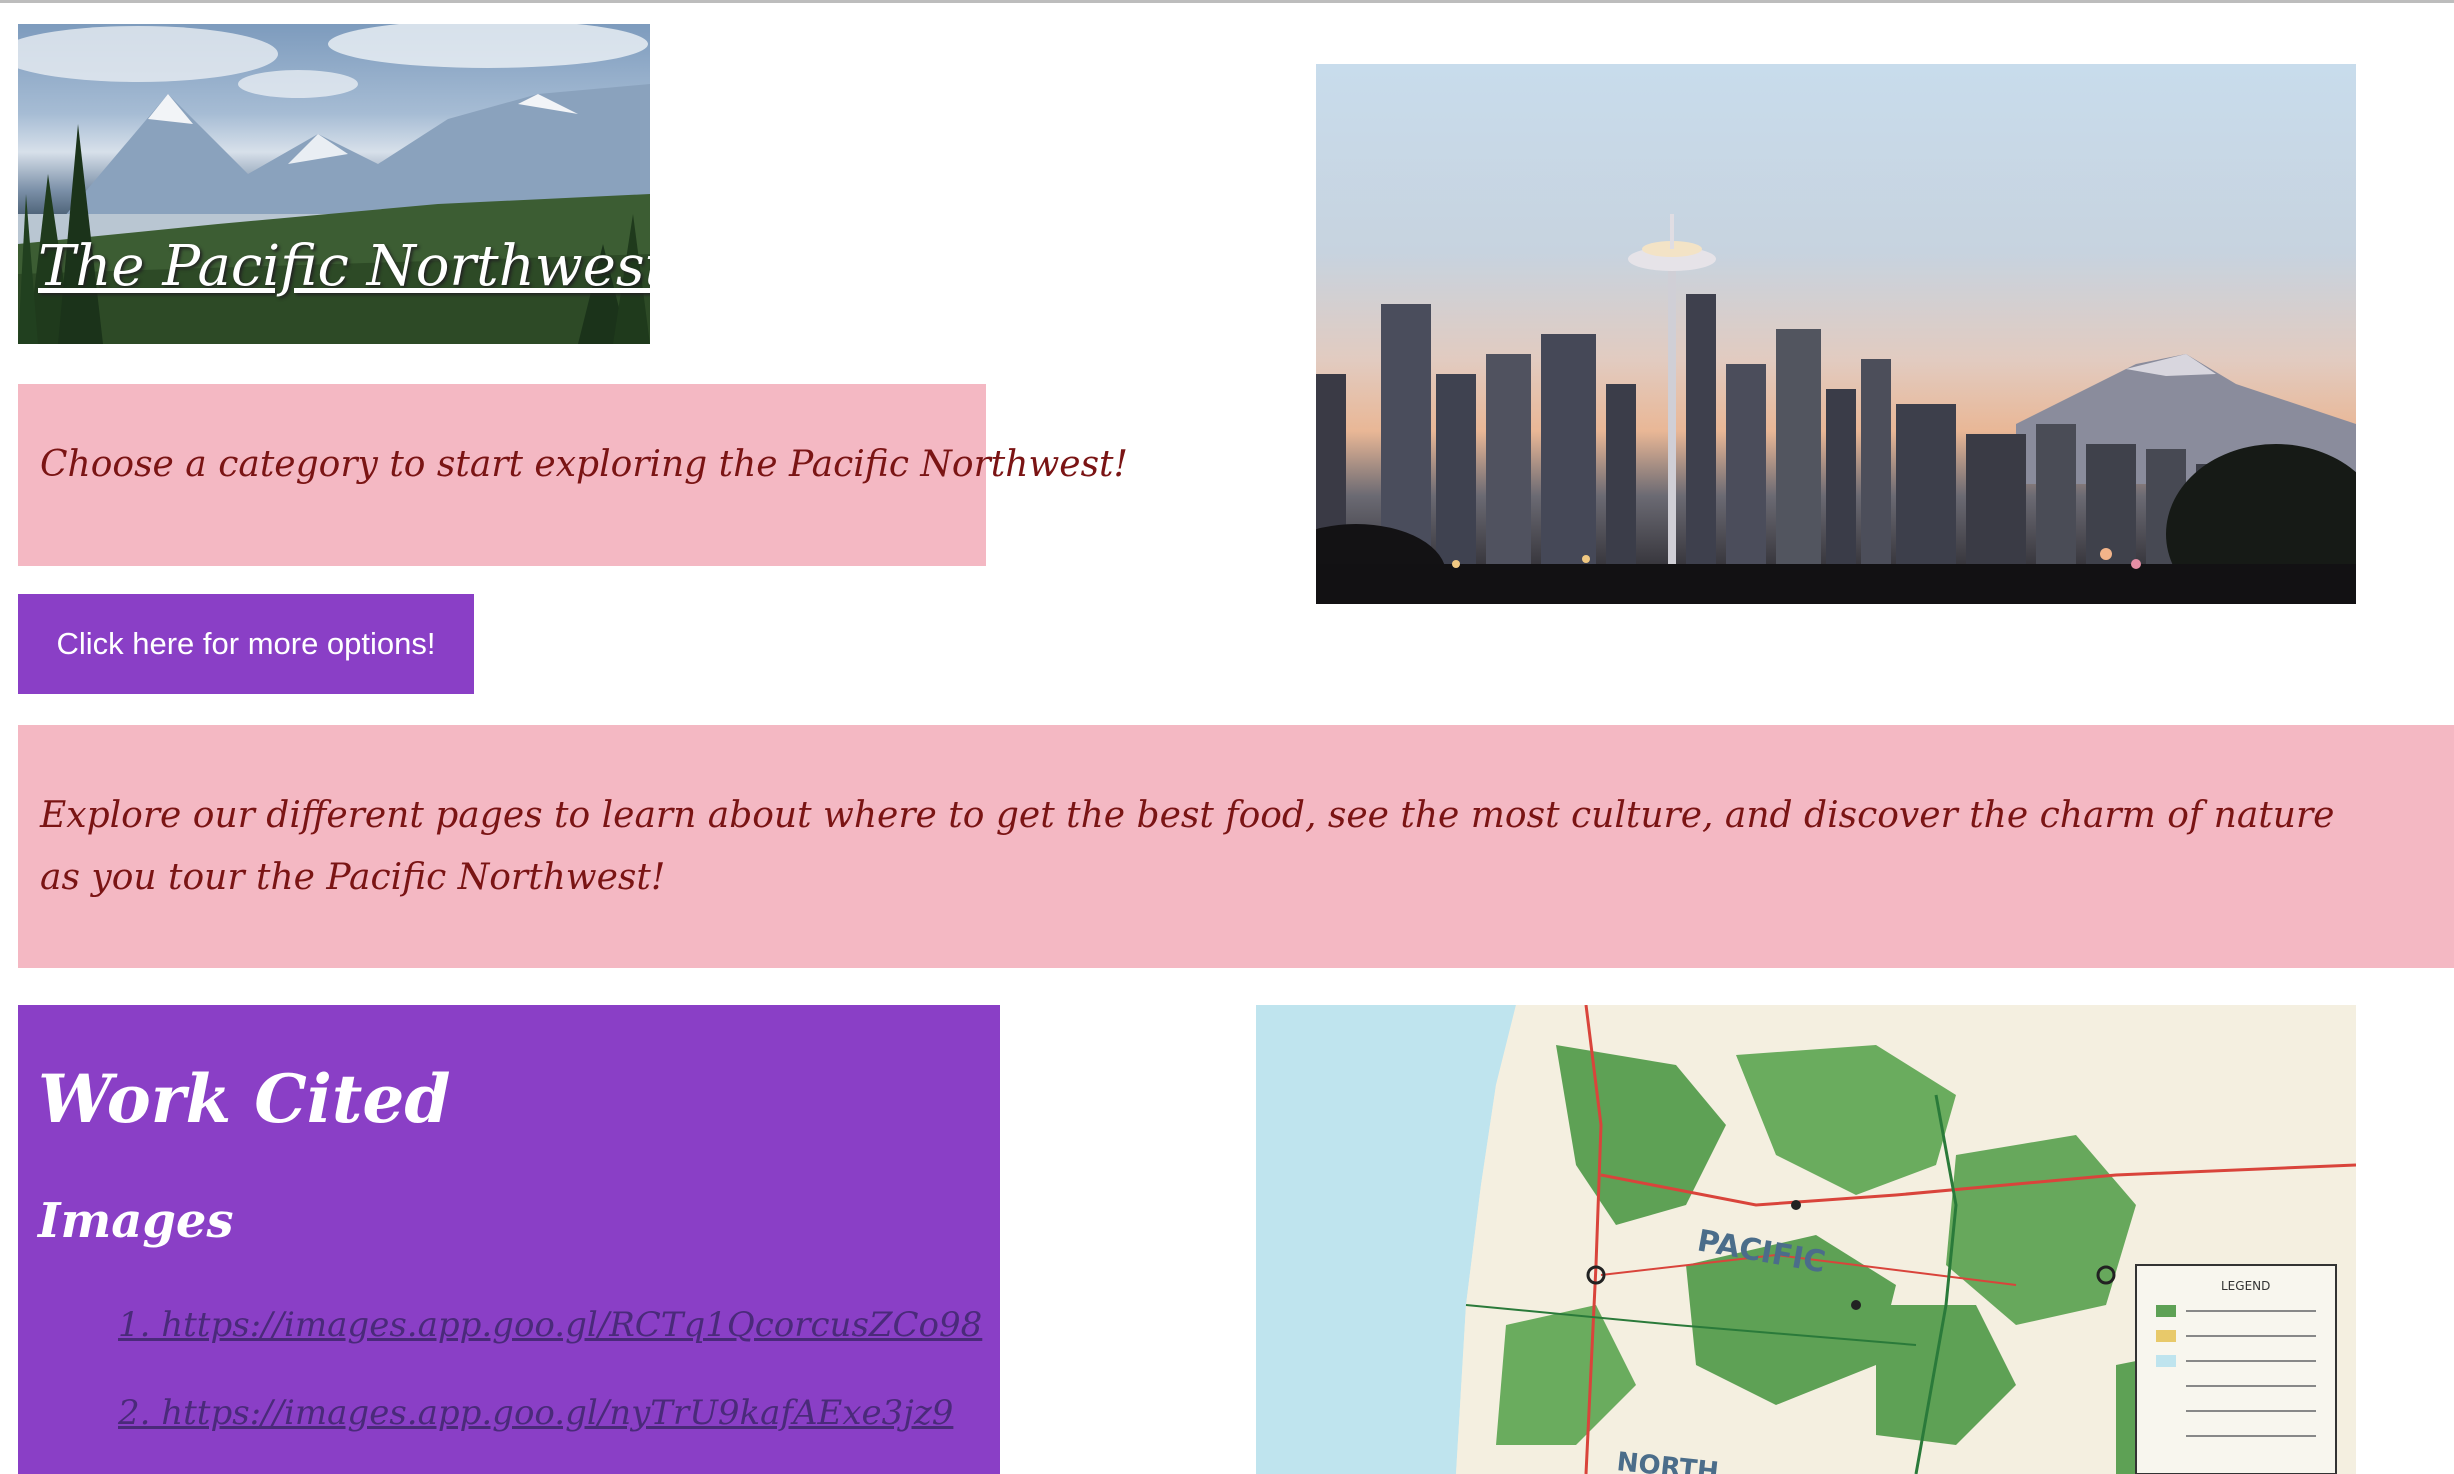 This screenshot has height=1474, width=2454. What do you see at coordinates (344, 266) in the screenshot?
I see `site-title-link: The Pacific Northwest` at bounding box center [344, 266].